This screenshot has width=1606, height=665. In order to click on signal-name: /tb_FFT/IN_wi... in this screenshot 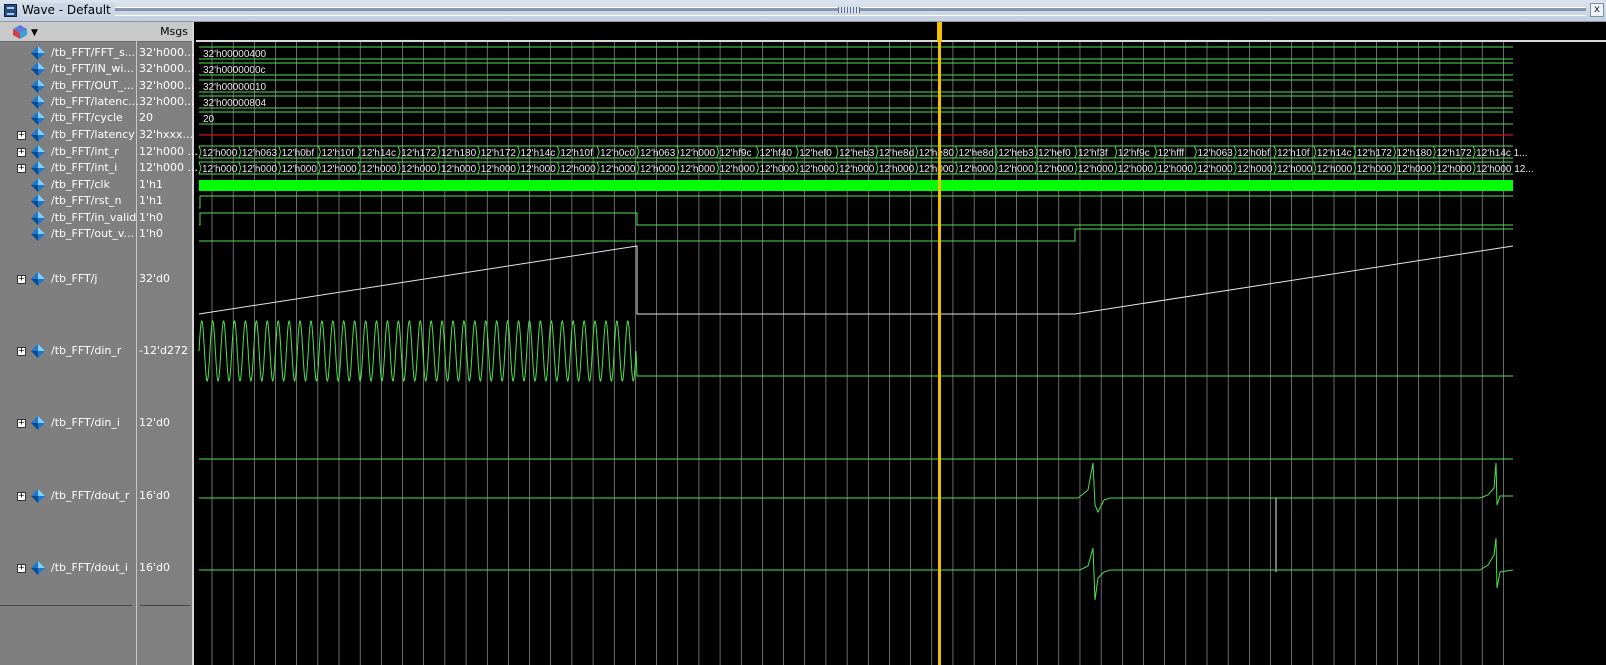, I will do `click(92, 68)`.